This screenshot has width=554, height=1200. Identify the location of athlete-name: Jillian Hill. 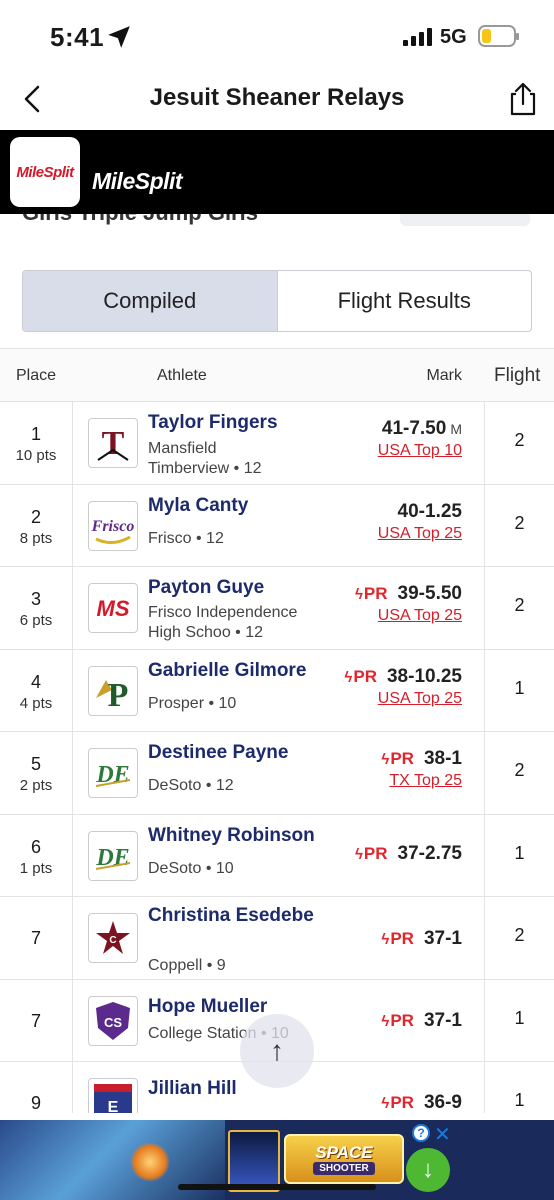
(240, 1088).